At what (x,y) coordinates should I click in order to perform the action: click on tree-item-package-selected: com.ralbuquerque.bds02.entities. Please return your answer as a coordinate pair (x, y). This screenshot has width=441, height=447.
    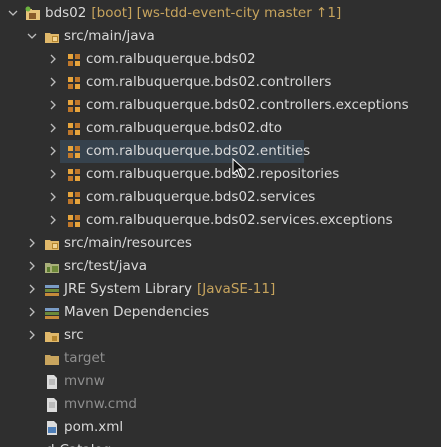
    Looking at the image, I should click on (180, 151).